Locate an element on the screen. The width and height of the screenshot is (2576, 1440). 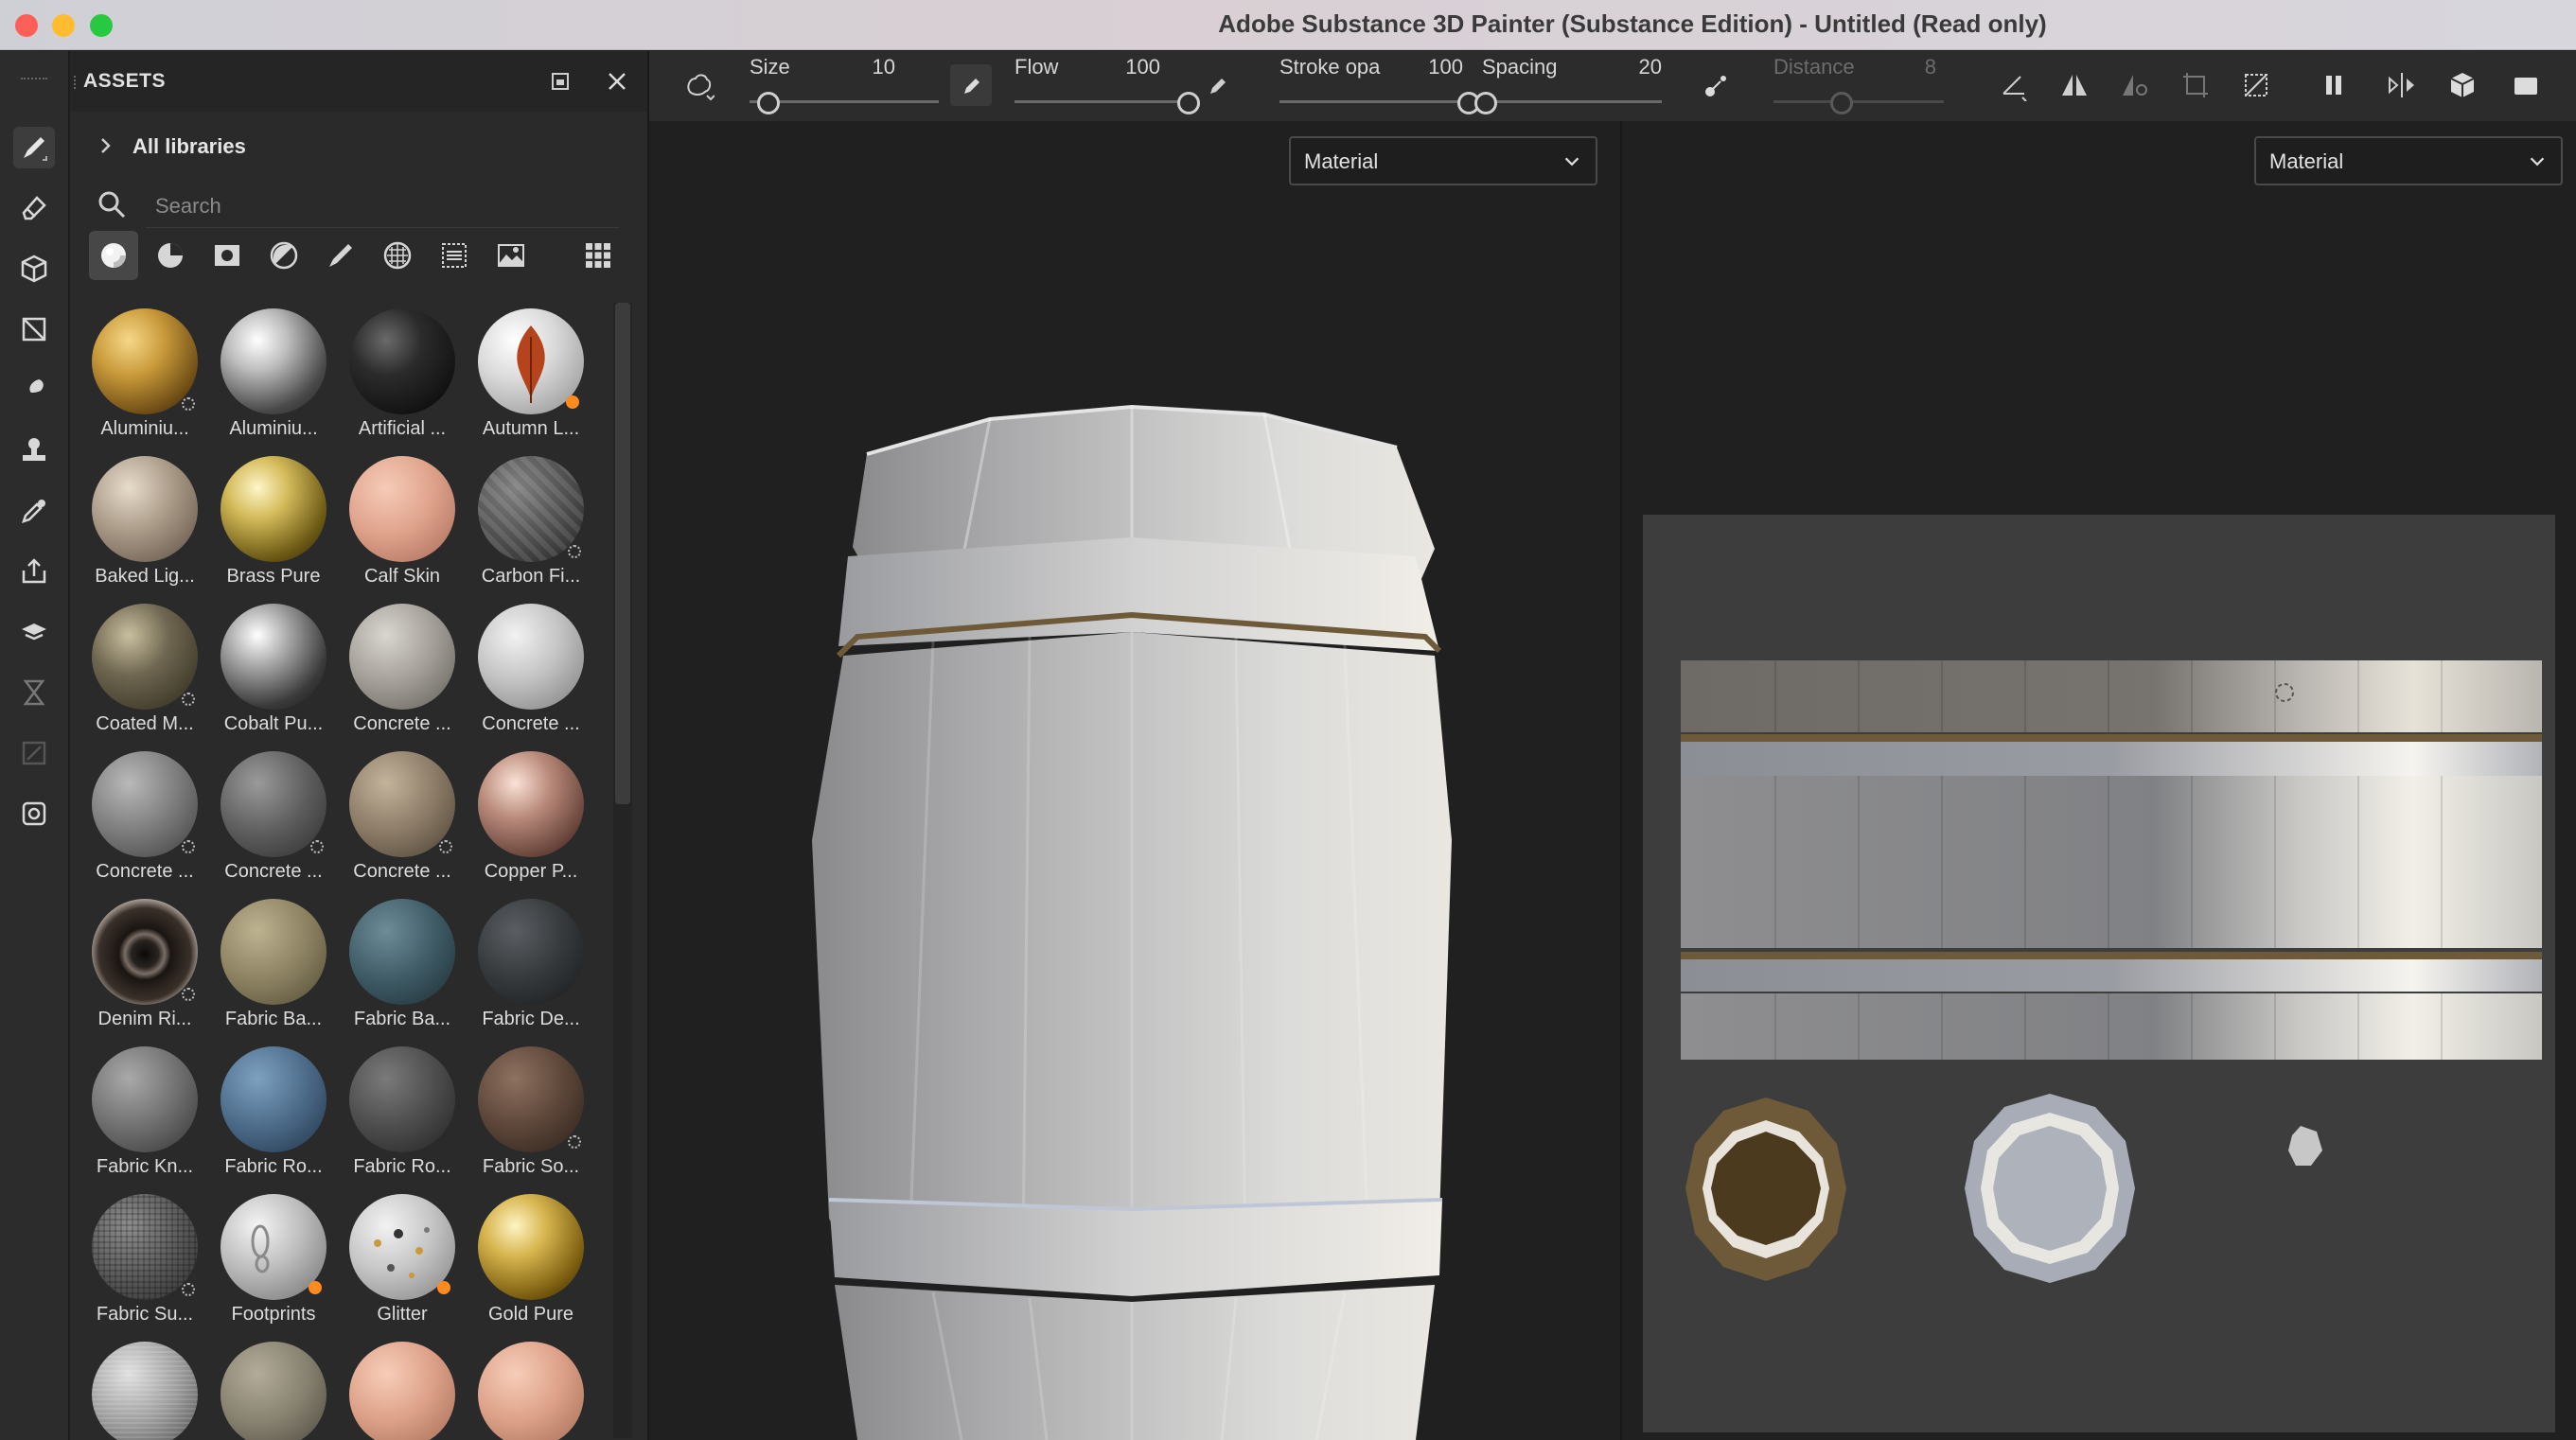
asset-label: Calf Skin is located at coordinates (402, 576).